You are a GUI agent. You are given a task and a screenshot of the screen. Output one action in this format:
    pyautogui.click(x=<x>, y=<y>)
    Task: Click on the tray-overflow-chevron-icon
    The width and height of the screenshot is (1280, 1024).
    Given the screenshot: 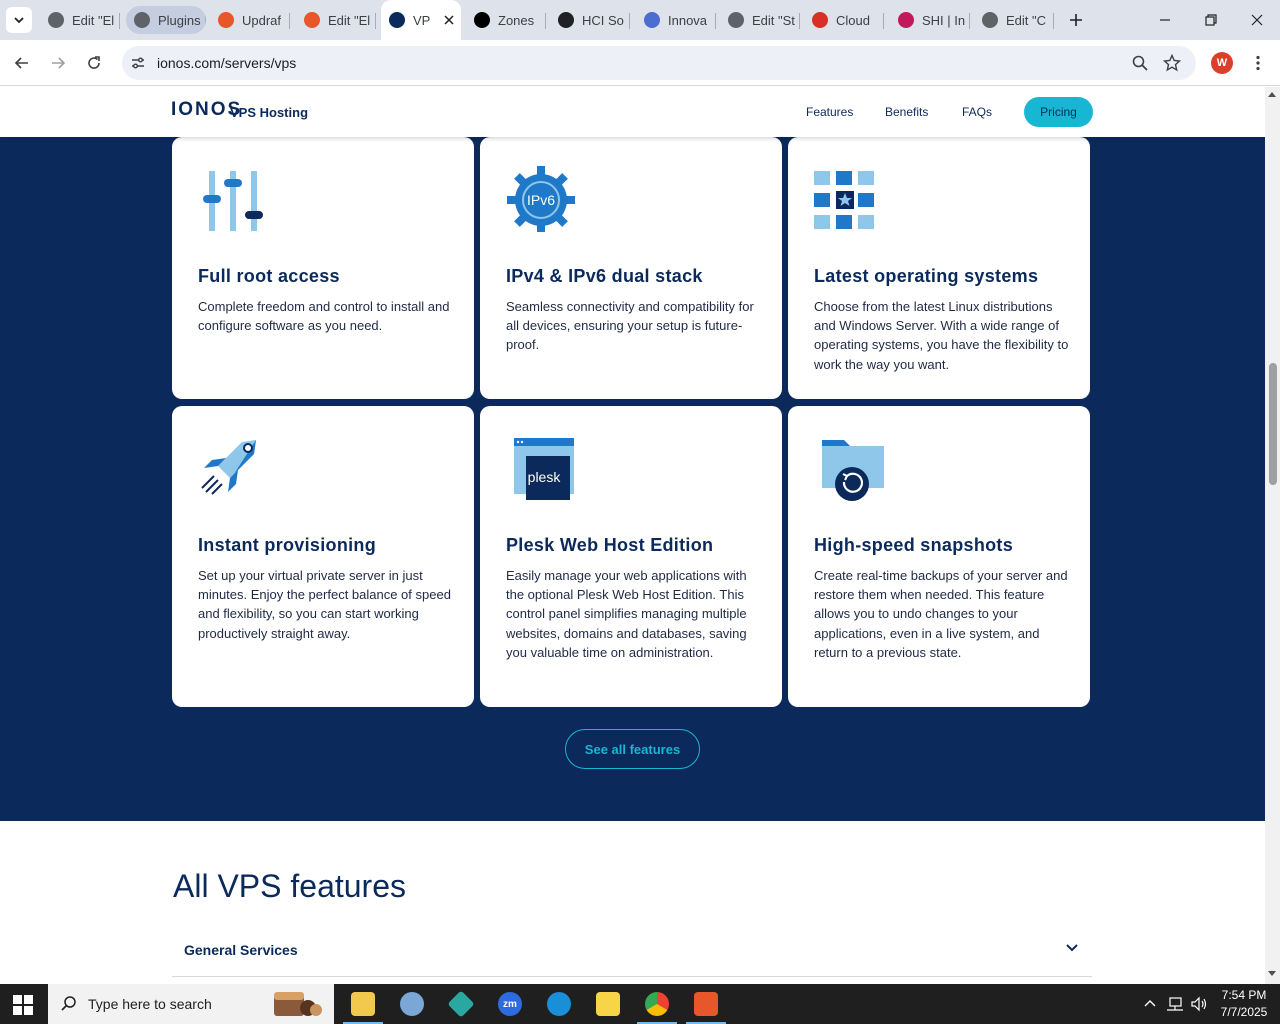 What is the action you would take?
    pyautogui.click(x=1150, y=1004)
    